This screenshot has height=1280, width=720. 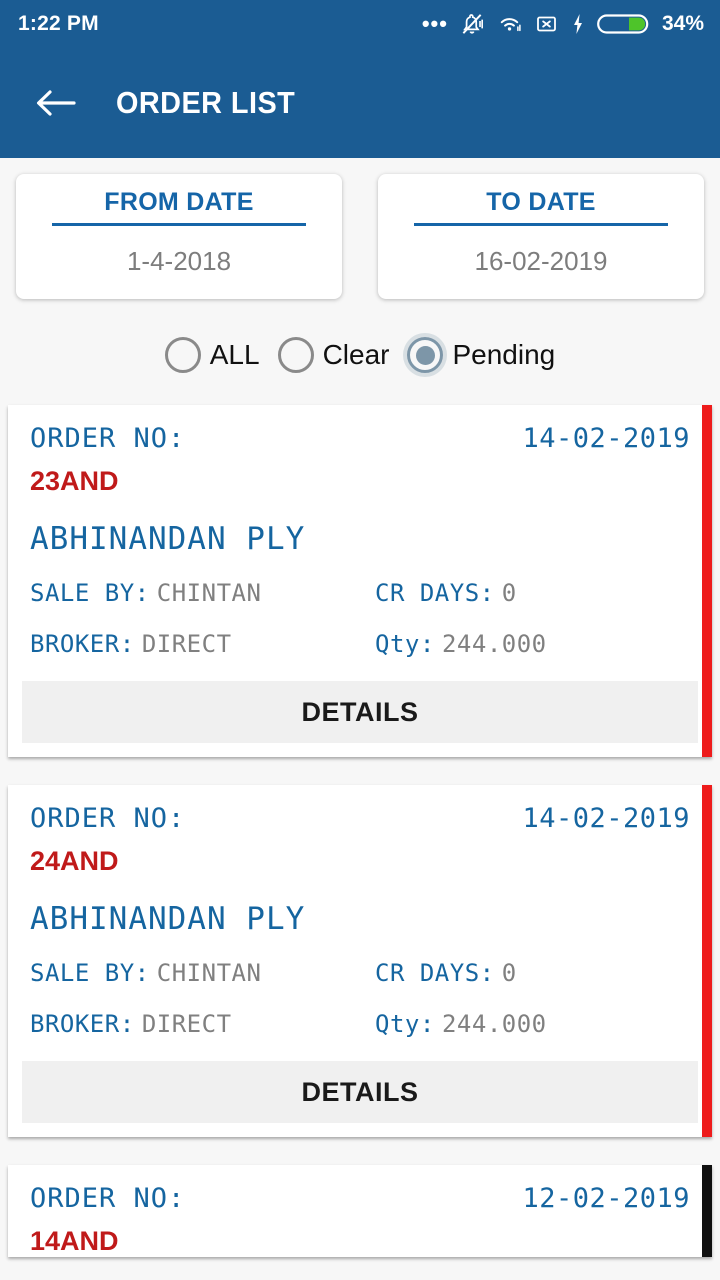 What do you see at coordinates (179, 236) in the screenshot?
I see `from-date-picker: FROM DATE 1-4-2018` at bounding box center [179, 236].